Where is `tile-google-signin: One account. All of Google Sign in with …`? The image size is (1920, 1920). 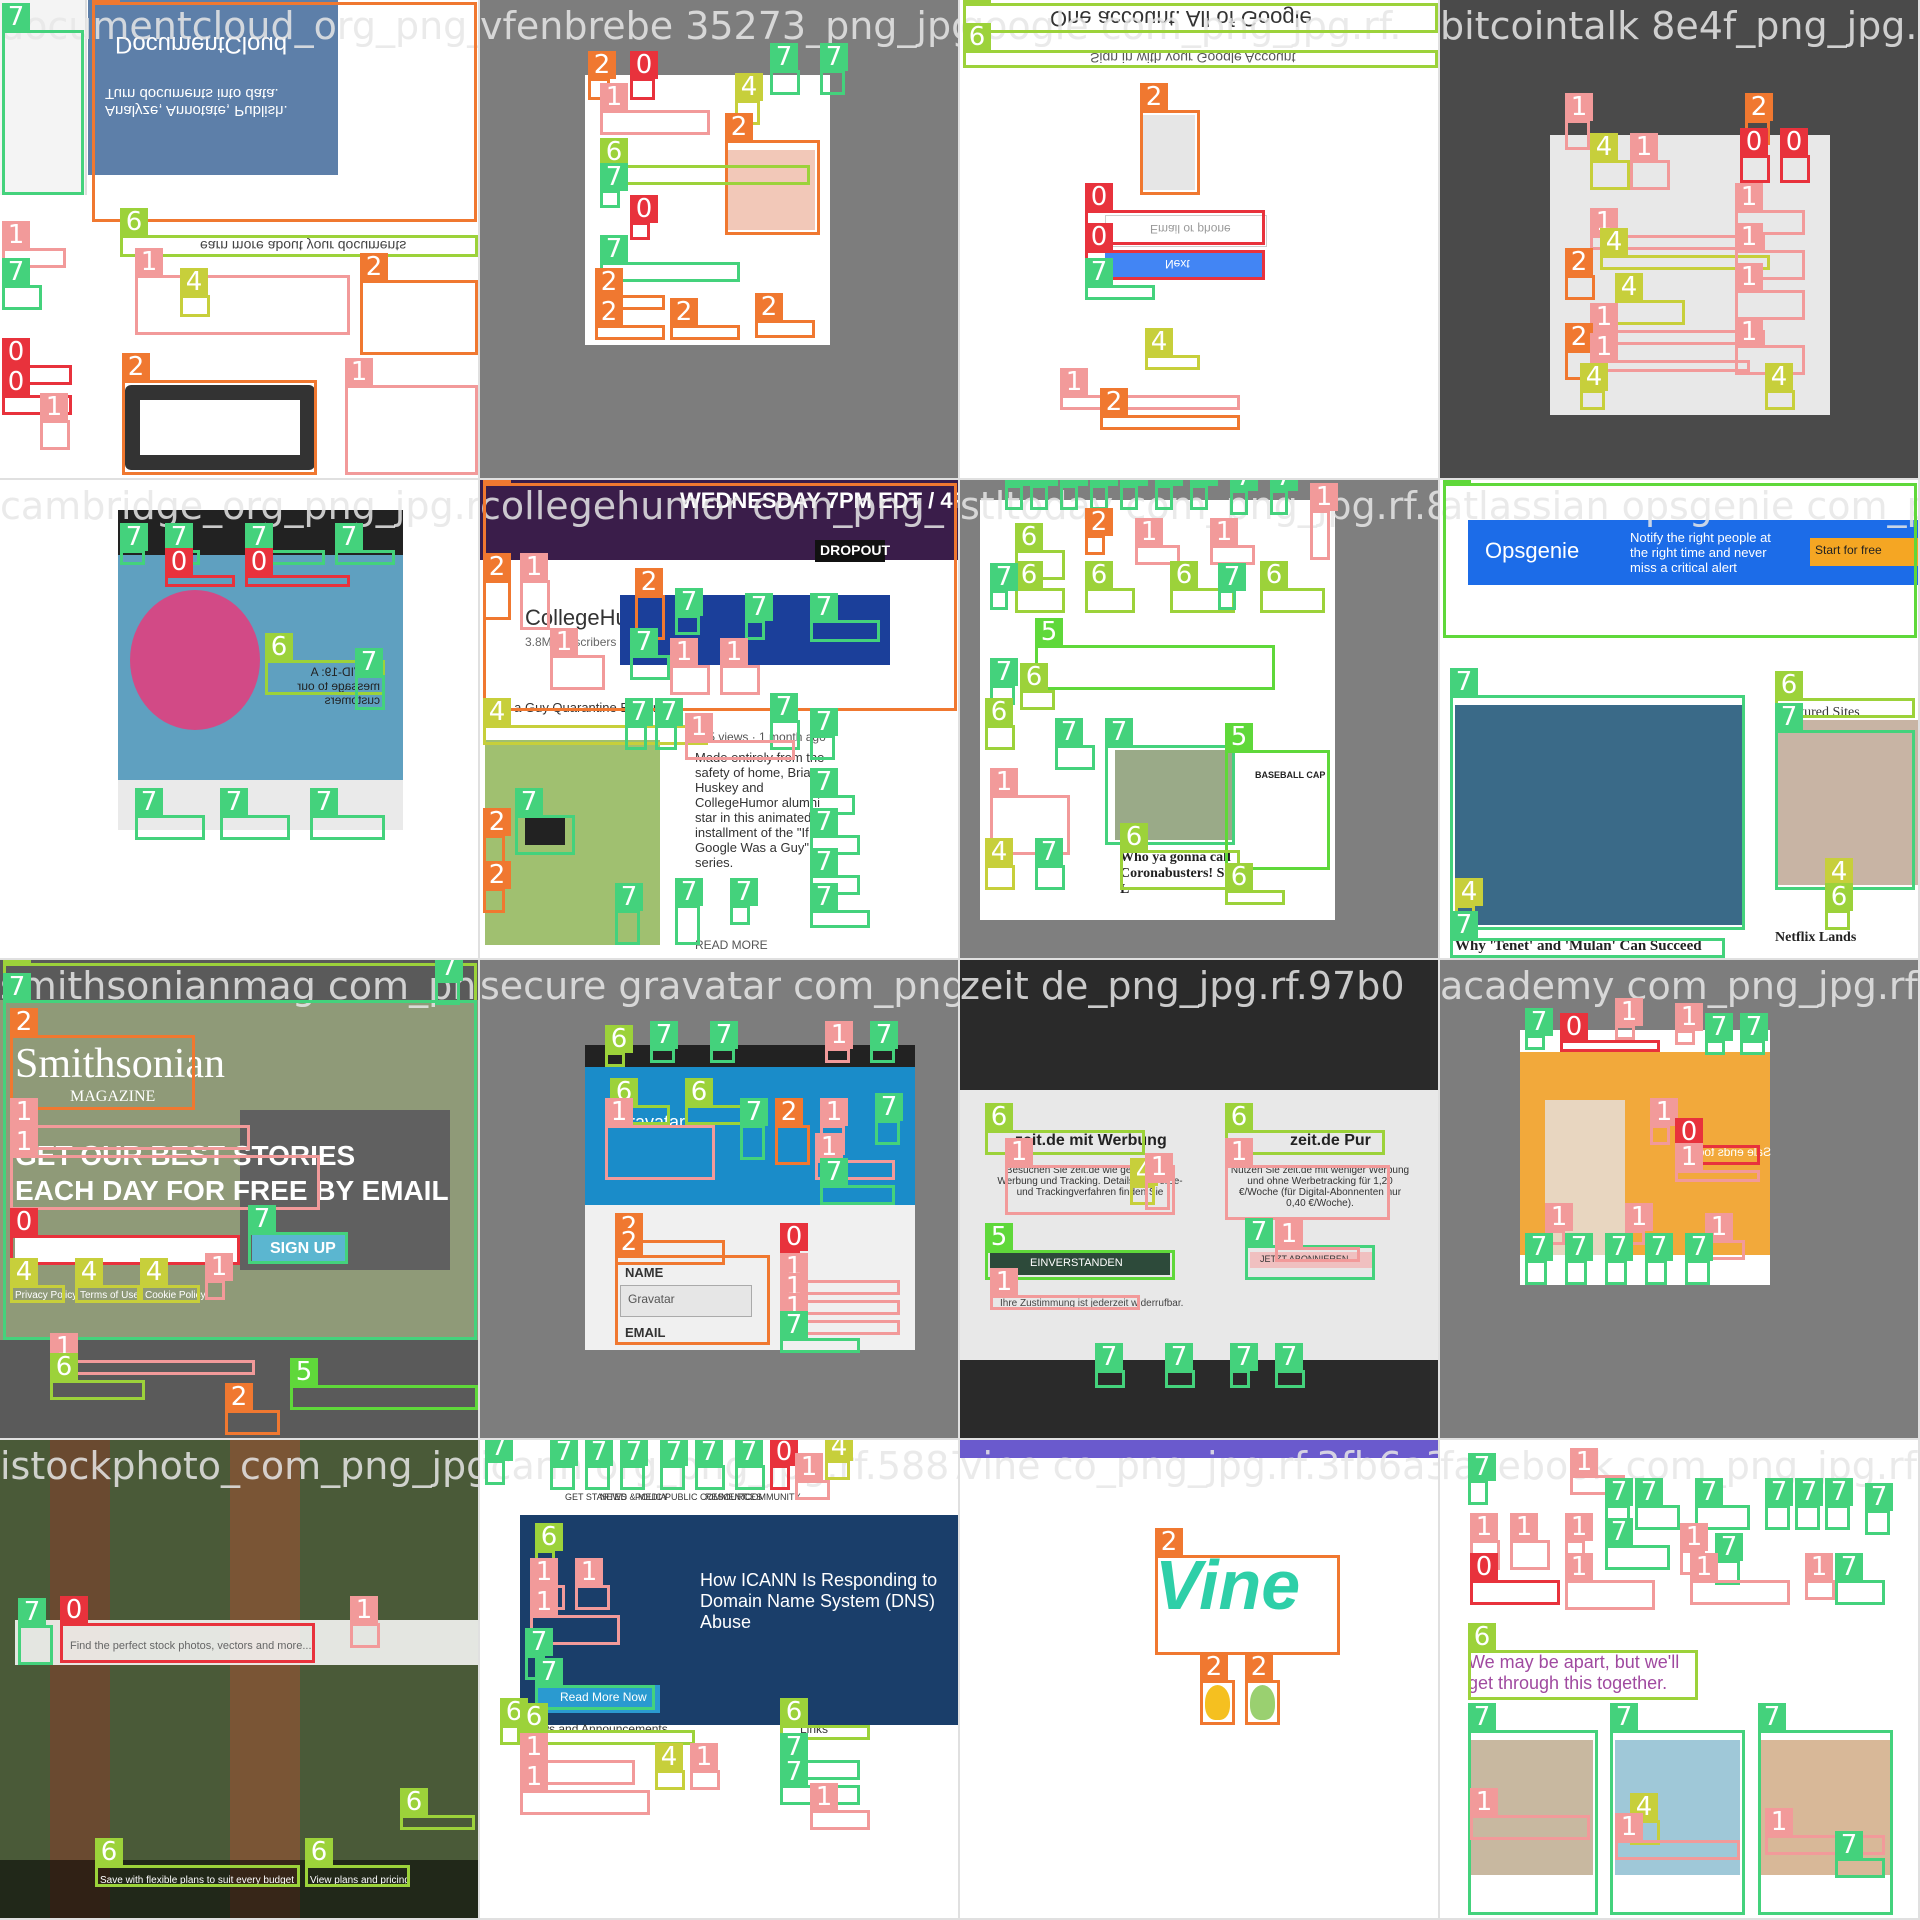 tile-google-signin: One account. All of Google Sign in with … is located at coordinates (1200, 240).